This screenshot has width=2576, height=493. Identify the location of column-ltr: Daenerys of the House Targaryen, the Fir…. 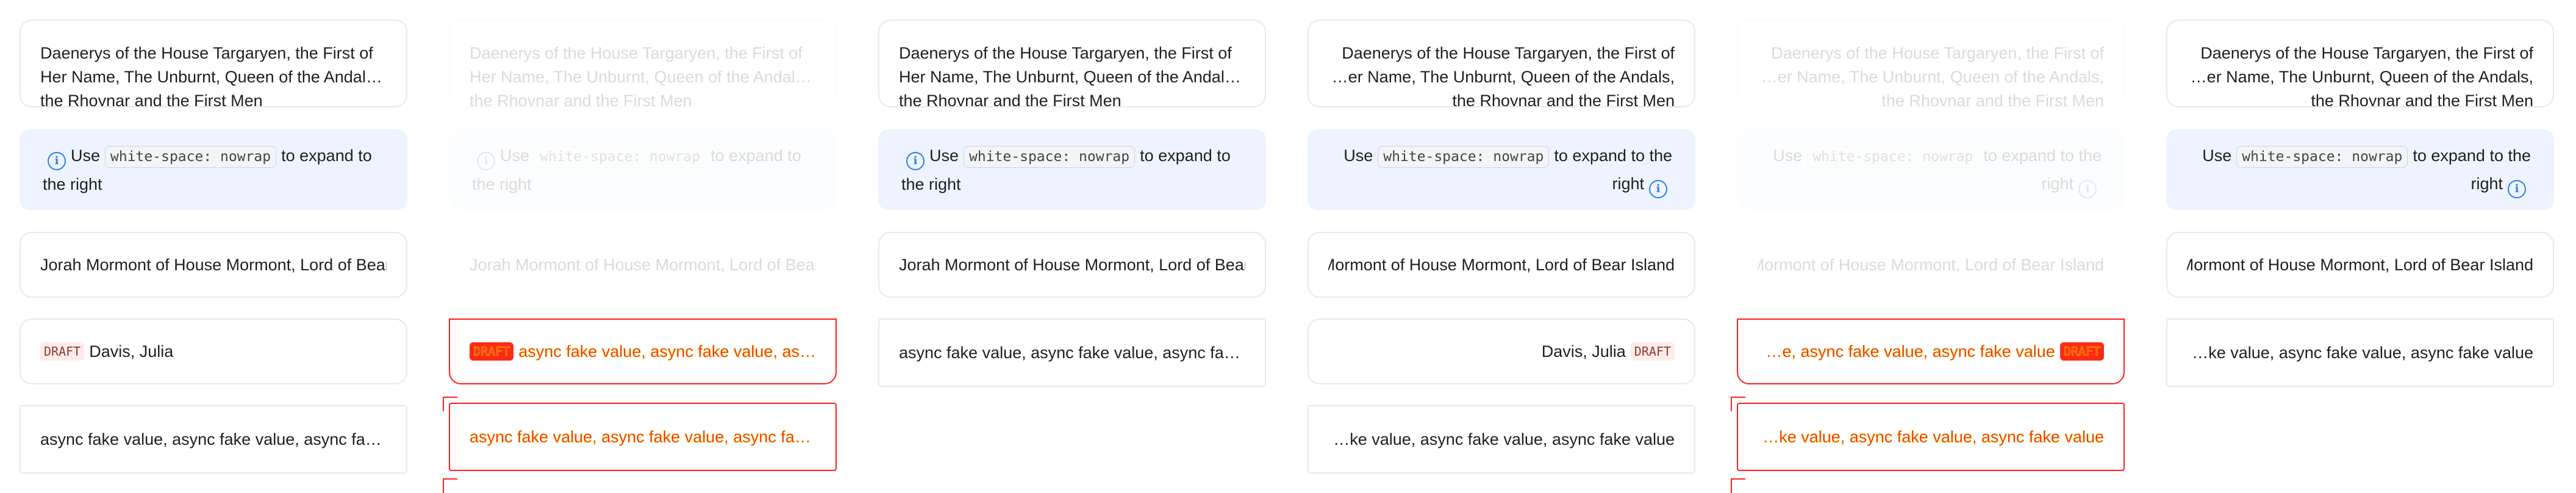
(214, 251).